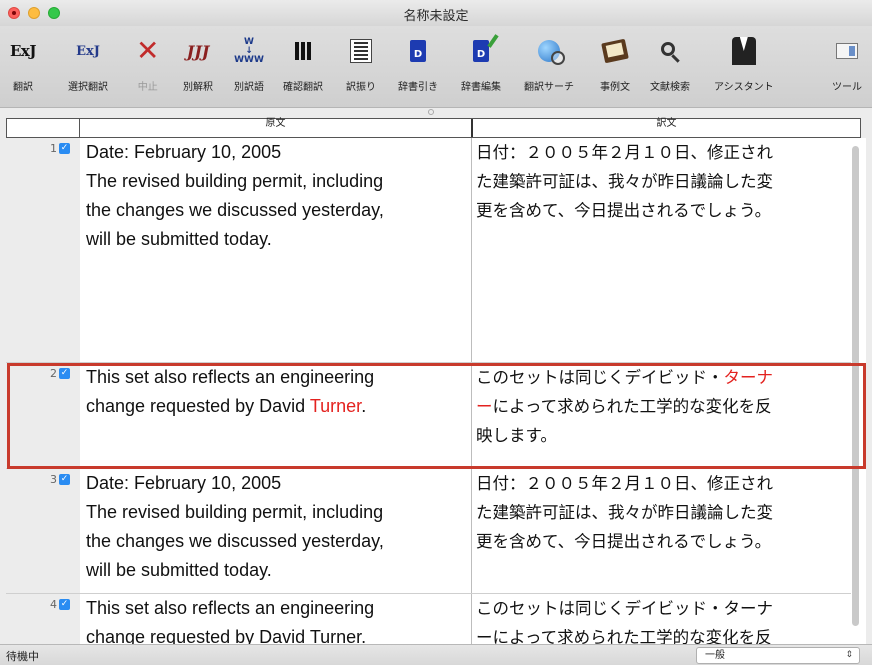  I want to click on row-number-text: 2, so click(53, 373).